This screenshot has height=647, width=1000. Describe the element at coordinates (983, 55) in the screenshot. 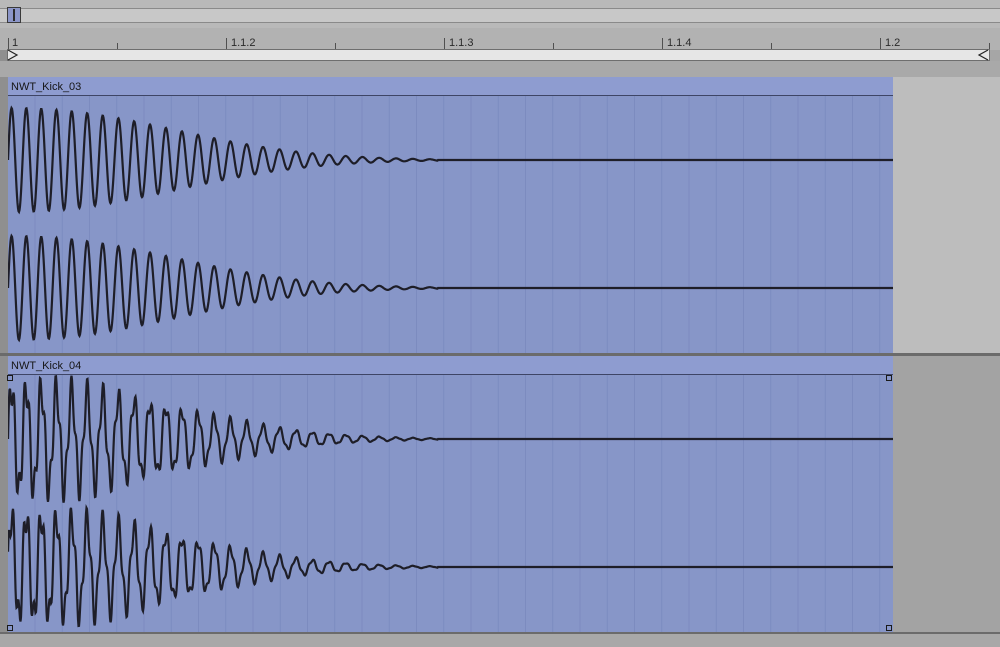

I see `loop-end-marker-icon` at that location.